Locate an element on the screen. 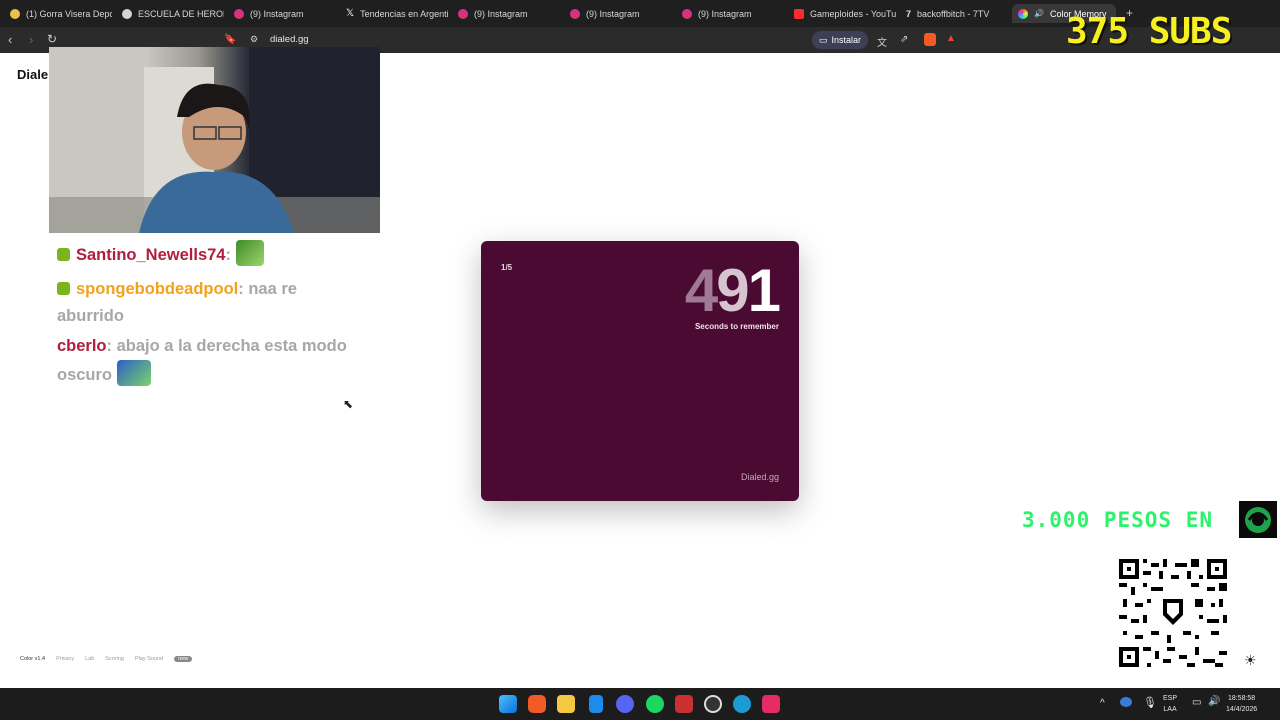 The height and width of the screenshot is (720, 1280). site-settings-icon: ⚙ is located at coordinates (254, 39).